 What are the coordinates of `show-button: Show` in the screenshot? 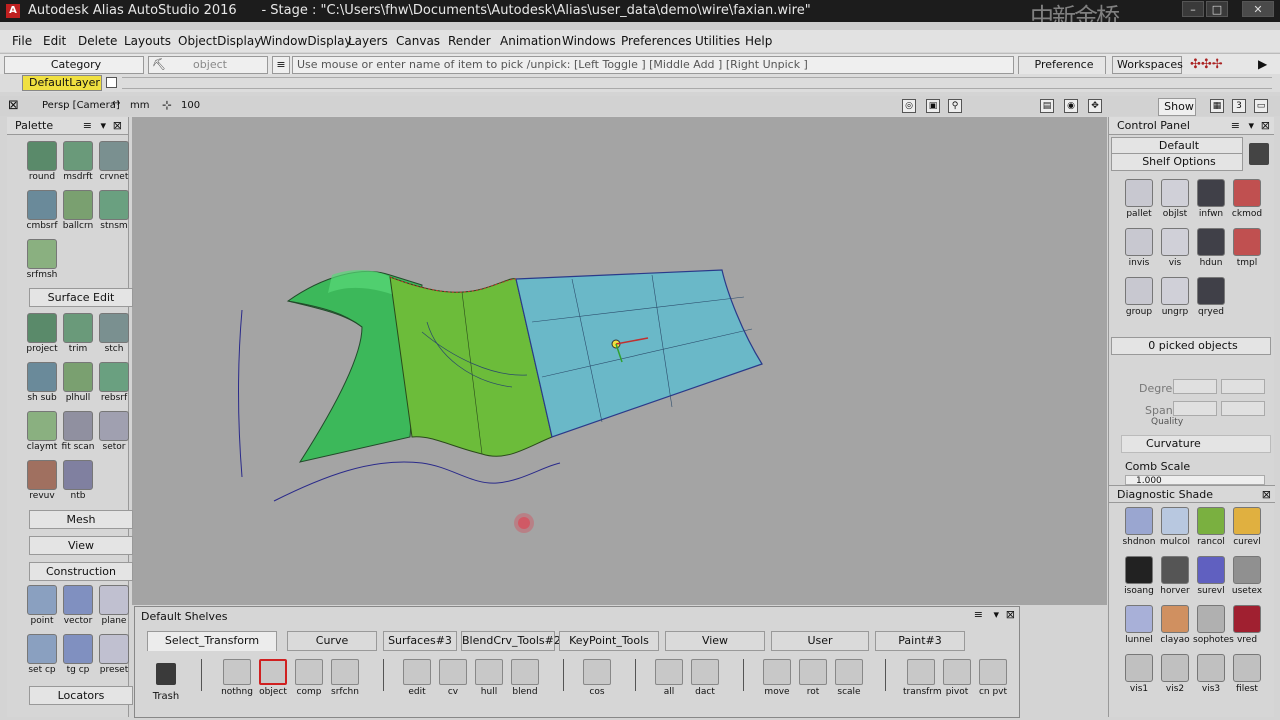 It's located at (1177, 107).